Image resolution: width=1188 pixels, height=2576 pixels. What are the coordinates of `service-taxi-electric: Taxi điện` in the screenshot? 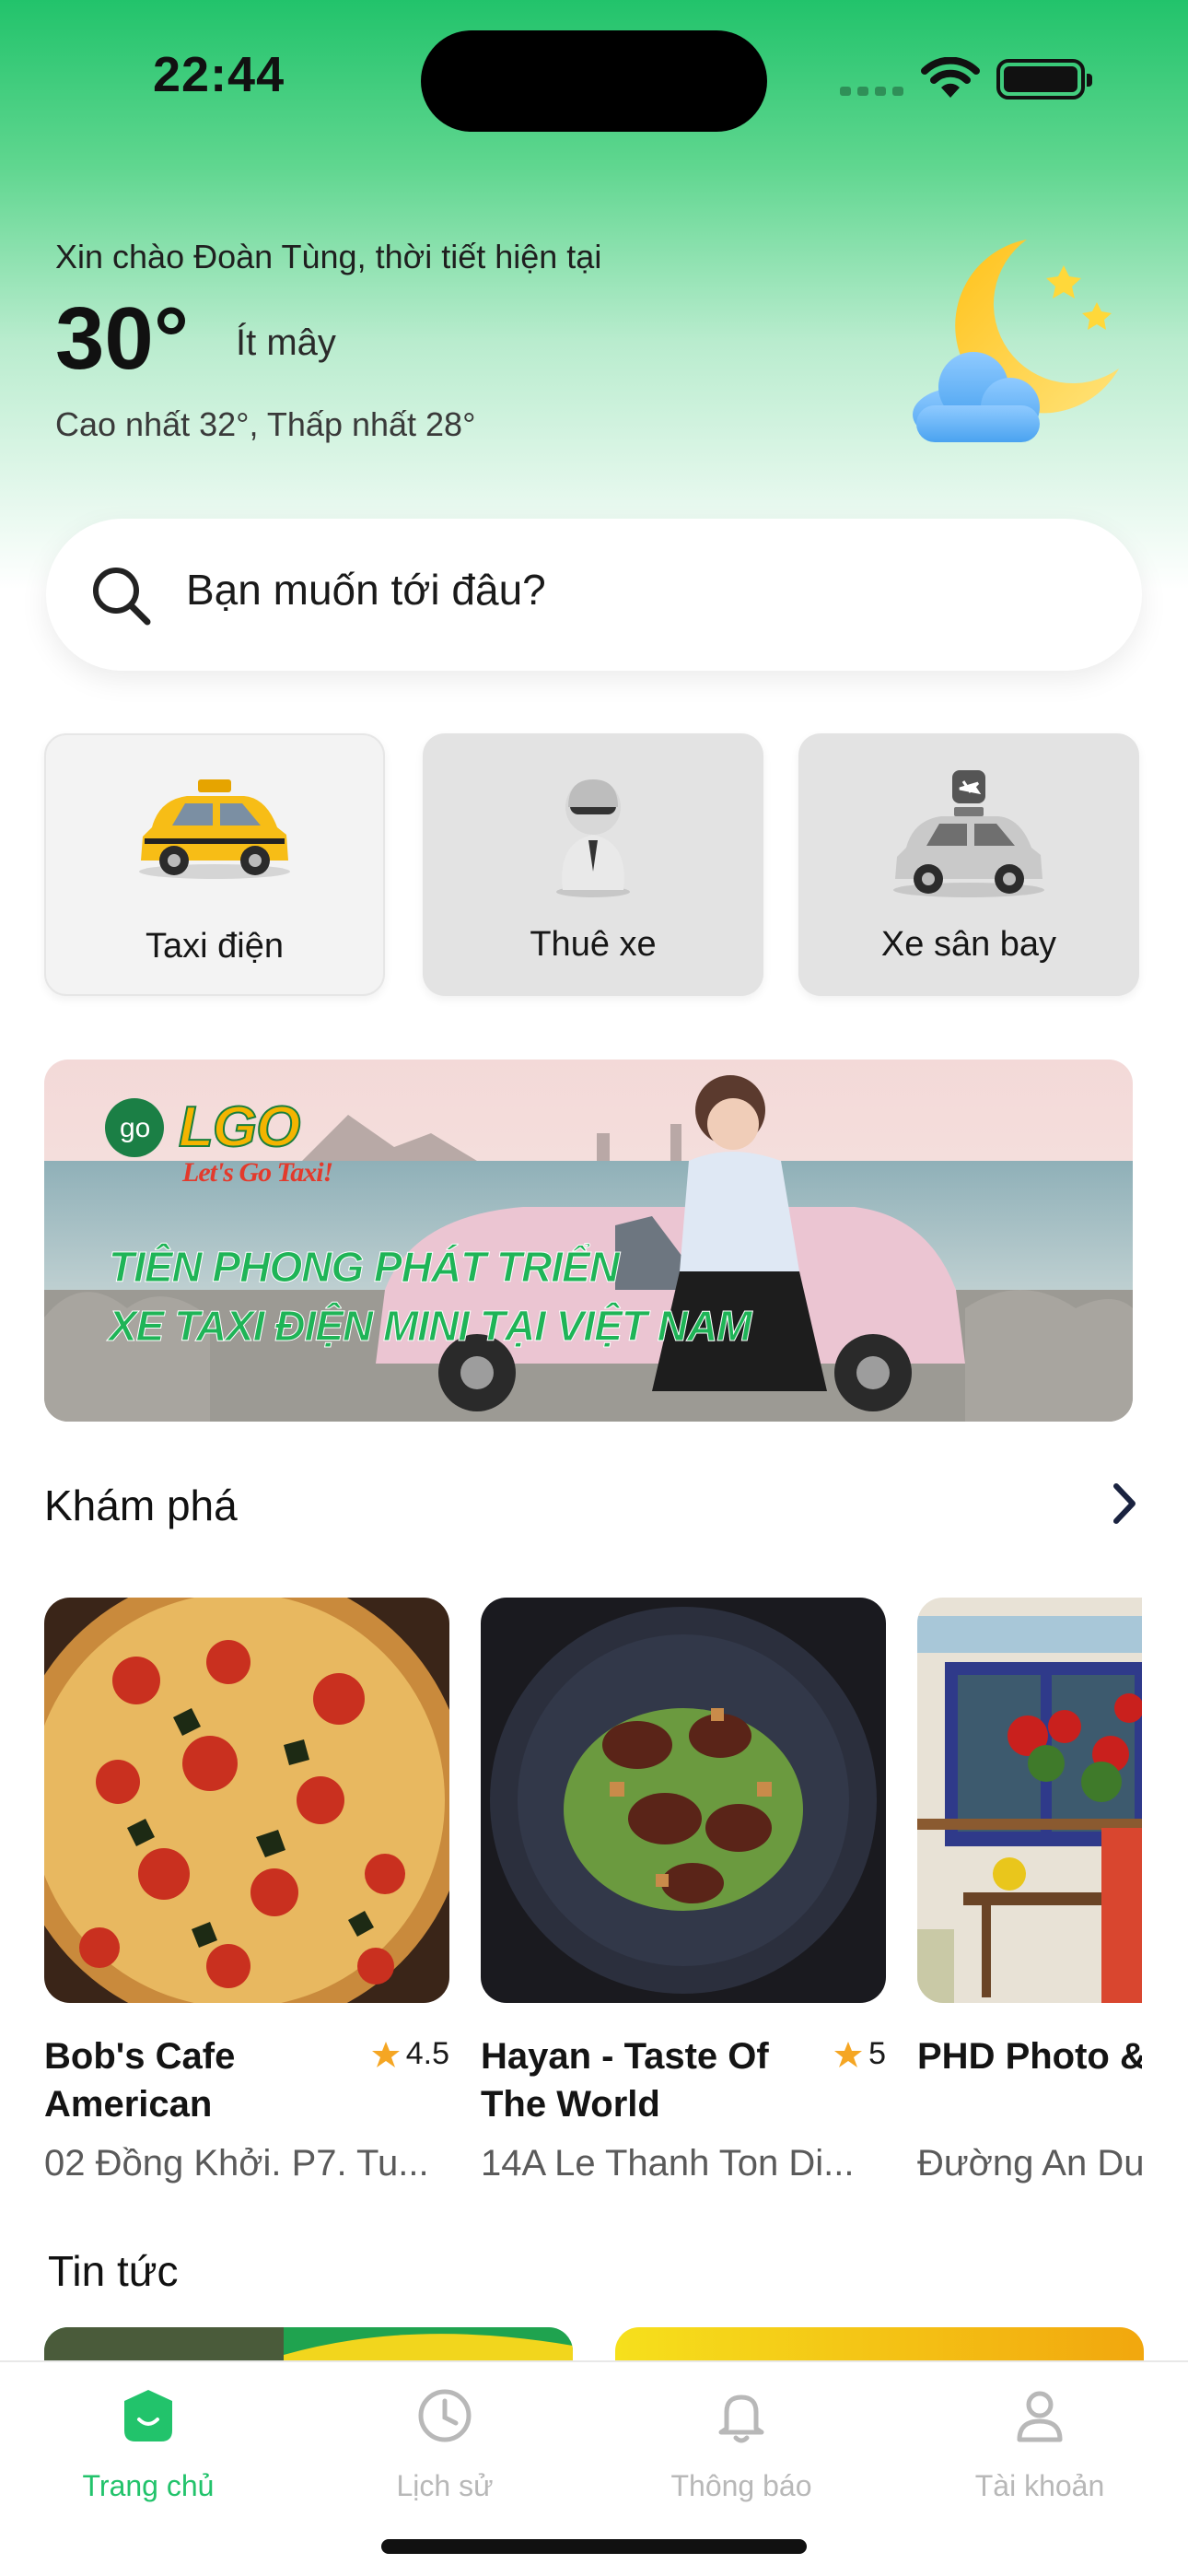 It's located at (214, 864).